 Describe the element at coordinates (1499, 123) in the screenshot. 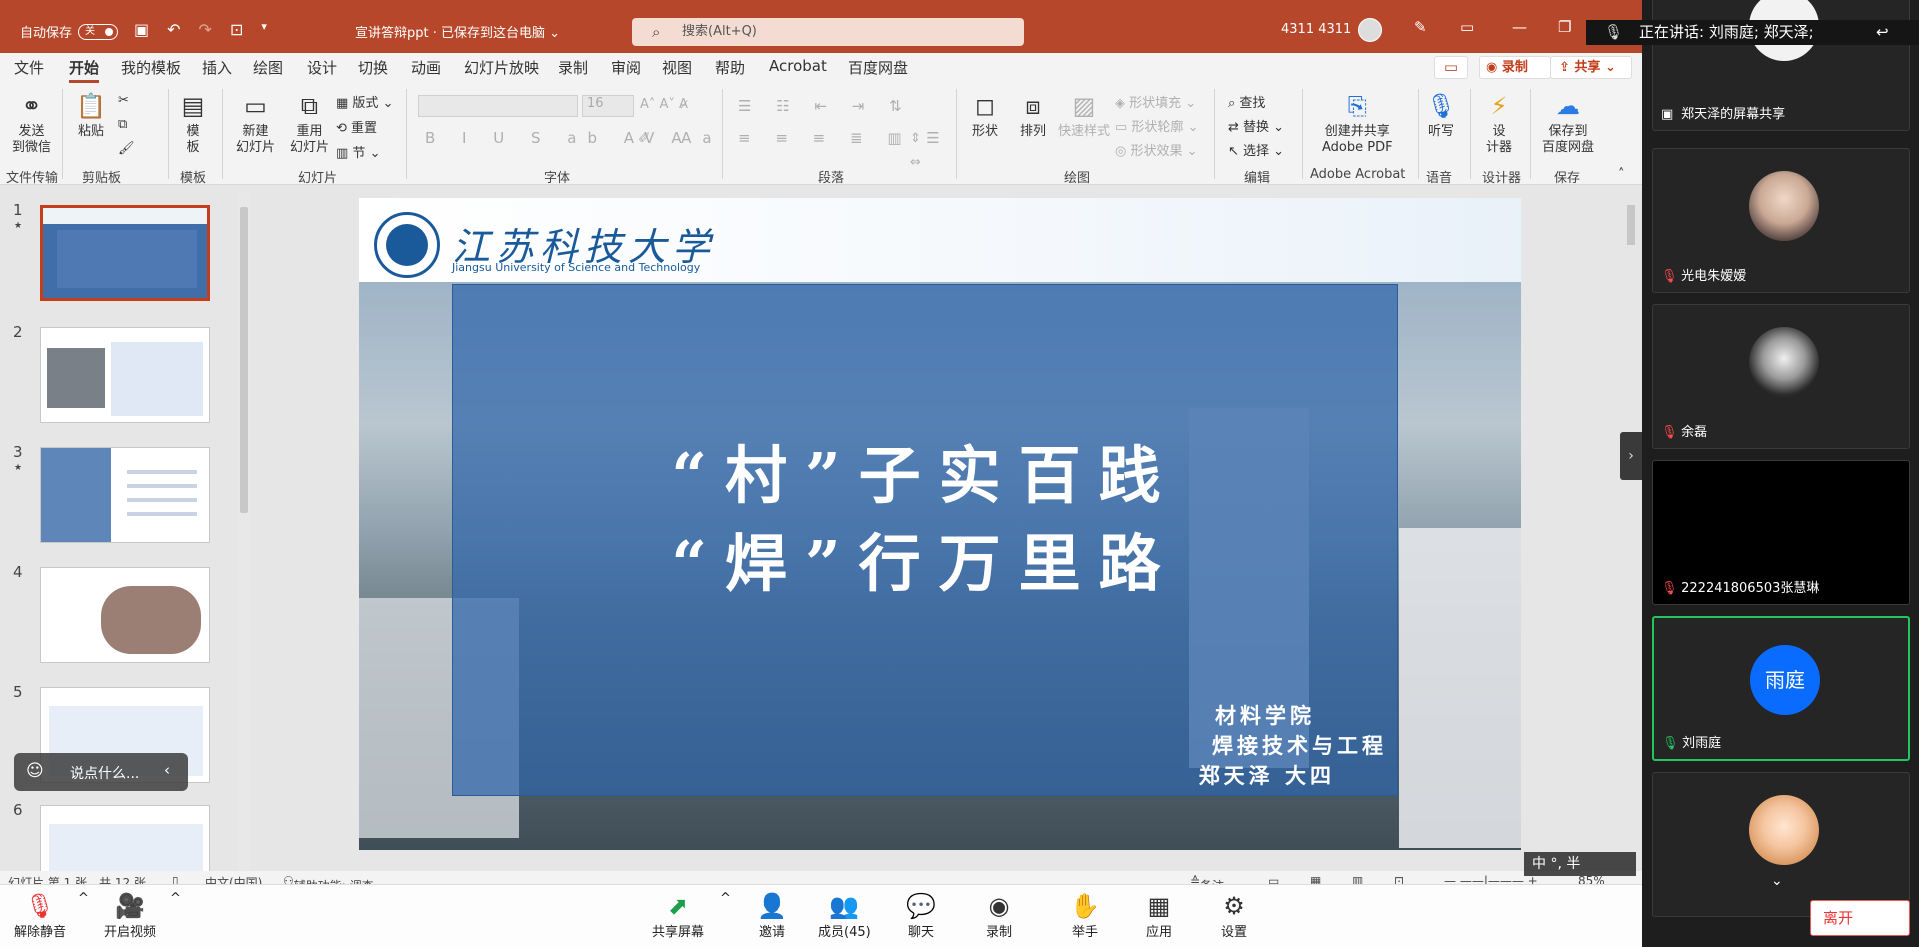

I see `designer-button: ⚡ 设 计器` at that location.